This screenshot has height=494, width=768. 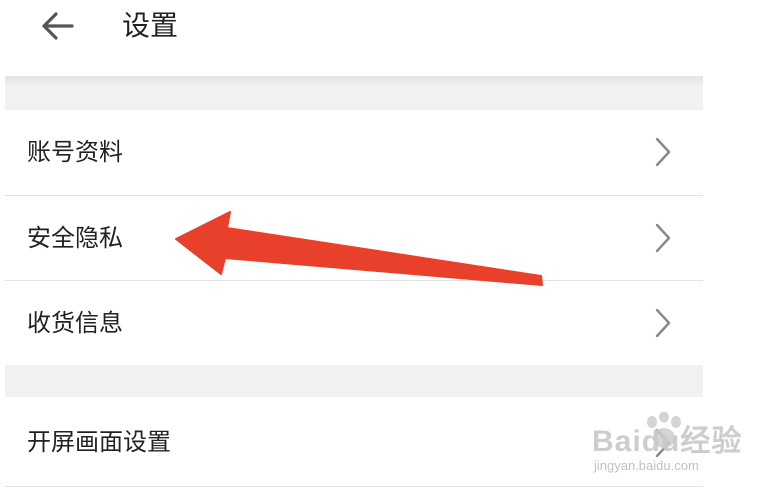 I want to click on baidu-watermark: Baidu经验 jingyan.baidu.com, so click(x=678, y=452).